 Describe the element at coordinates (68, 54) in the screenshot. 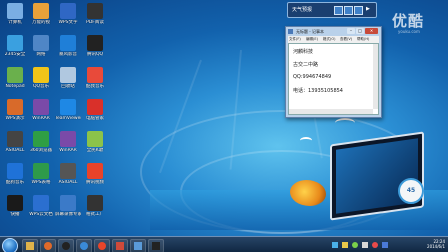

I see `desktop-icon-label: 暴风影音` at that location.